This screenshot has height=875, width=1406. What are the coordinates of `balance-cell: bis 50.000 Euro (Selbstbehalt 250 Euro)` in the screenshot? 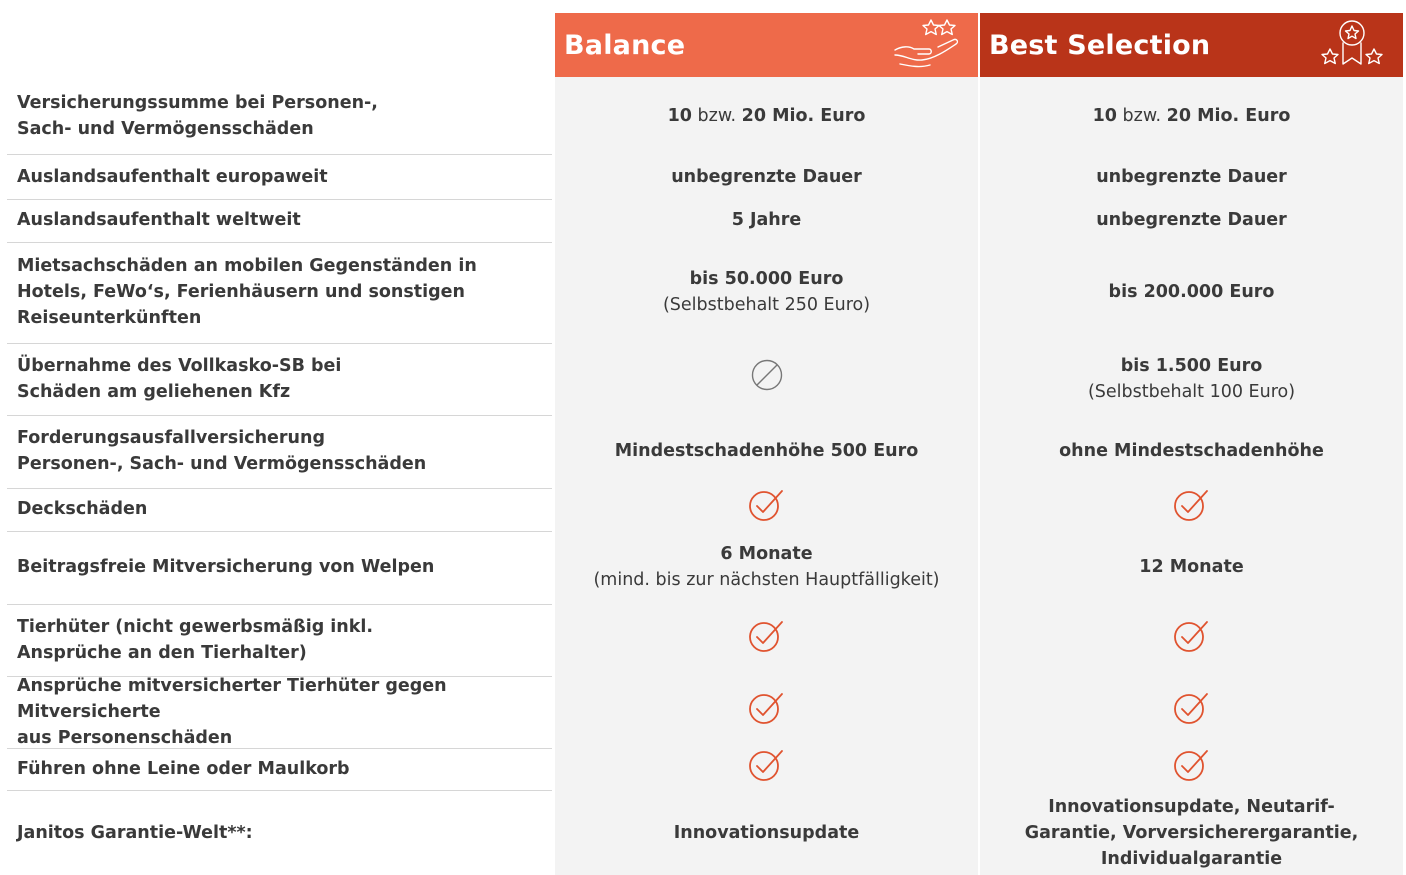 It's located at (766, 292).